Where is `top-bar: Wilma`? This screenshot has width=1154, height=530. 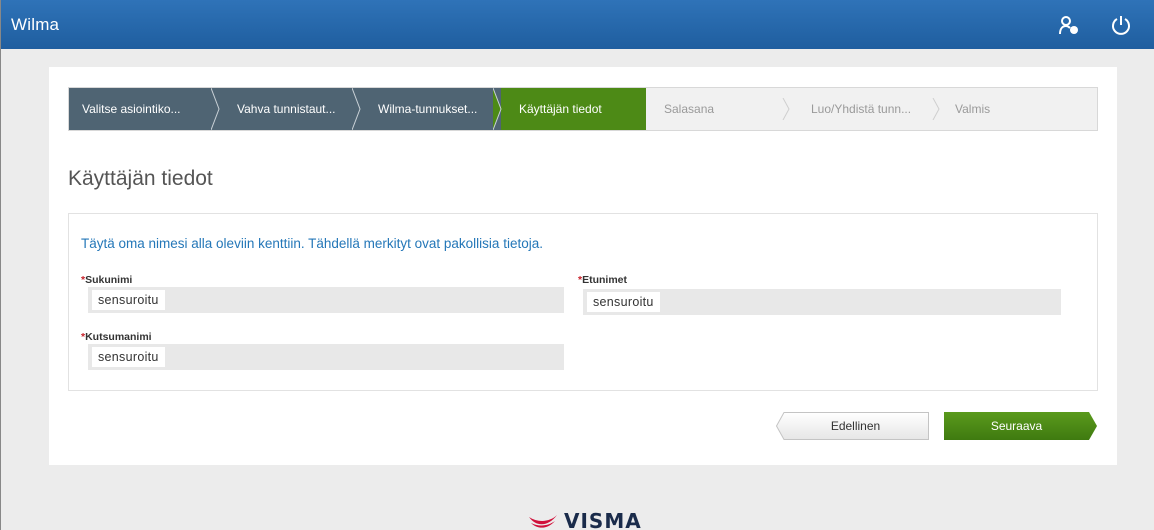 top-bar: Wilma is located at coordinates (577, 24).